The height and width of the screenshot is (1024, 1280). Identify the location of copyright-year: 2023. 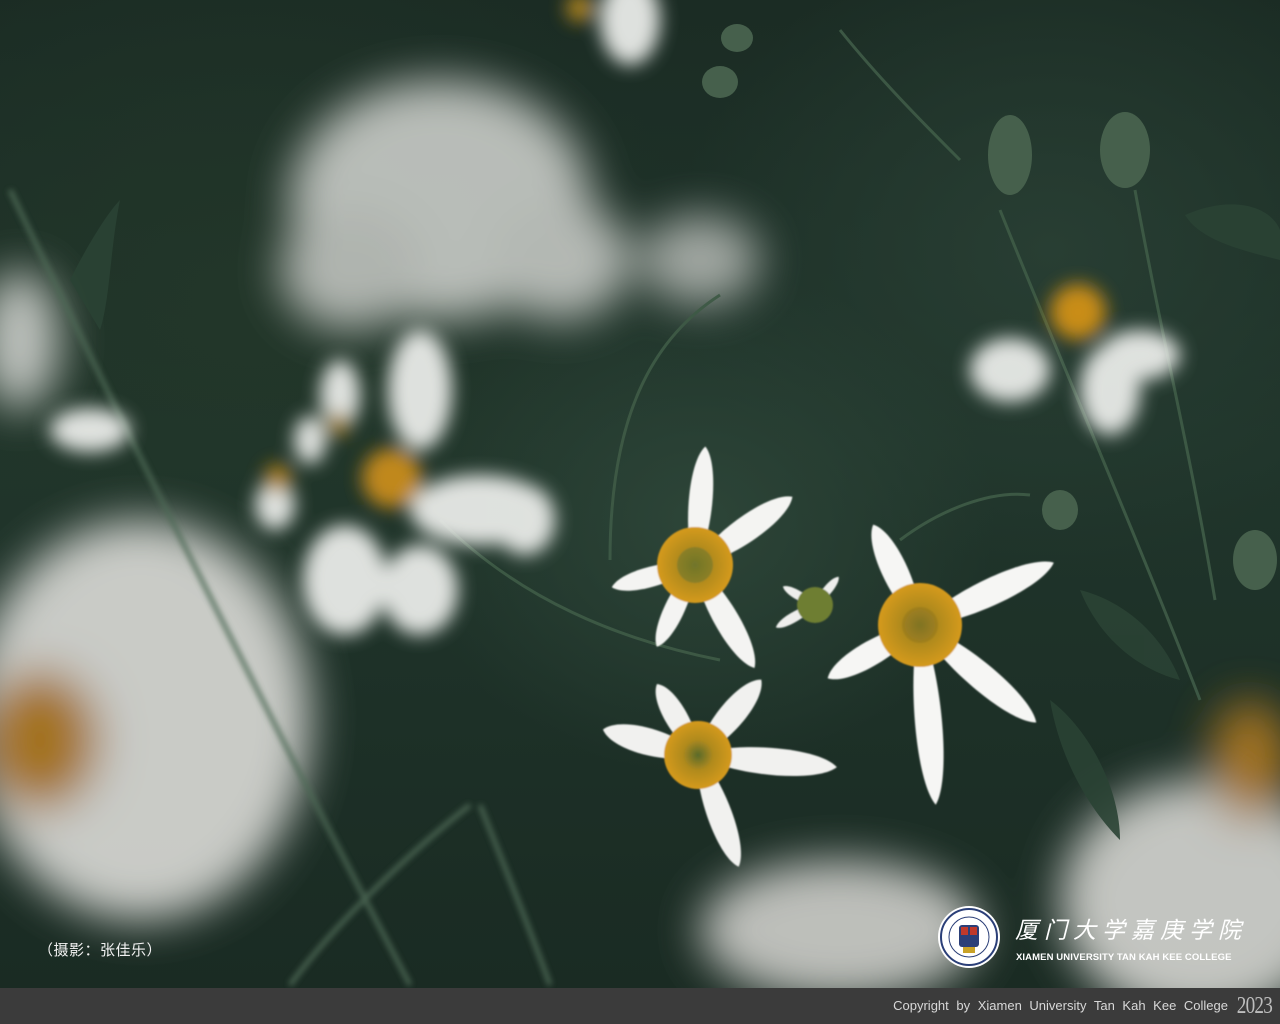
(1254, 1006).